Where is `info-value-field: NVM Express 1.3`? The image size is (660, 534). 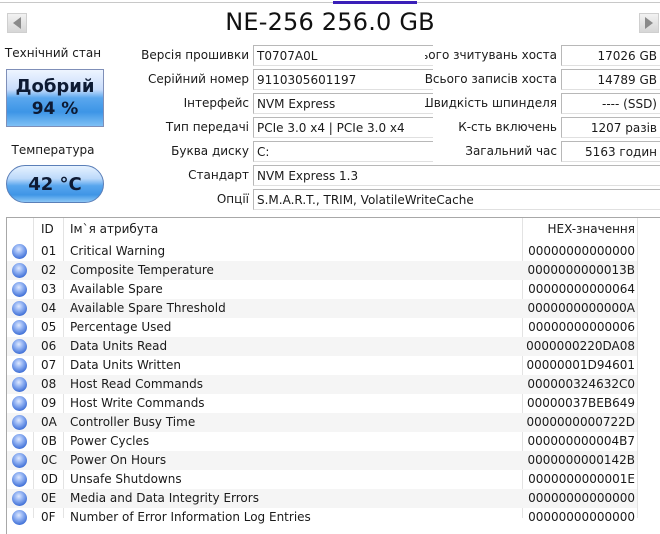
info-value-field: NVM Express 1.3 is located at coordinates (456, 175).